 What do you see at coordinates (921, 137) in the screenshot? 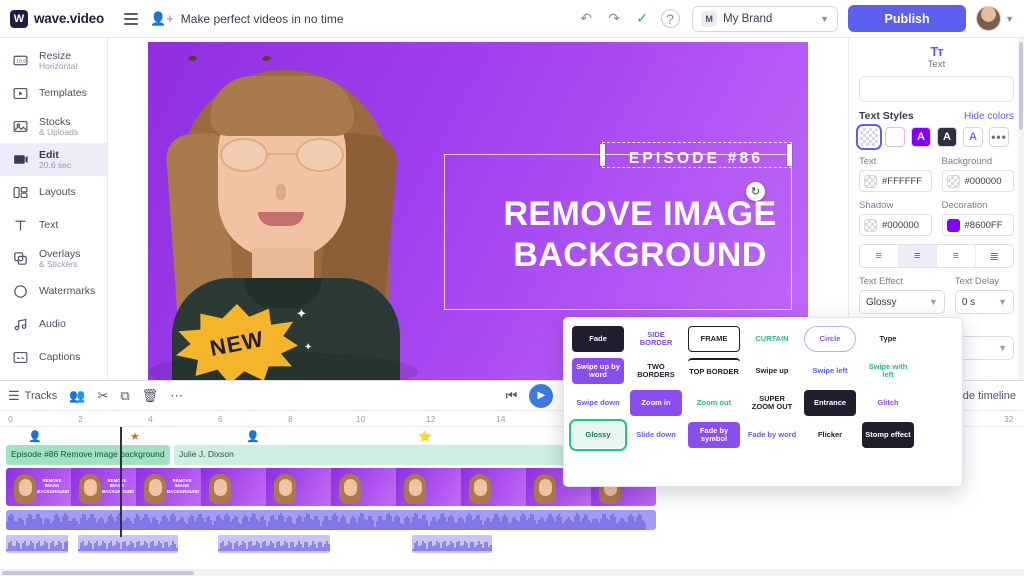
I see `style-swatch-purple-a: A` at bounding box center [921, 137].